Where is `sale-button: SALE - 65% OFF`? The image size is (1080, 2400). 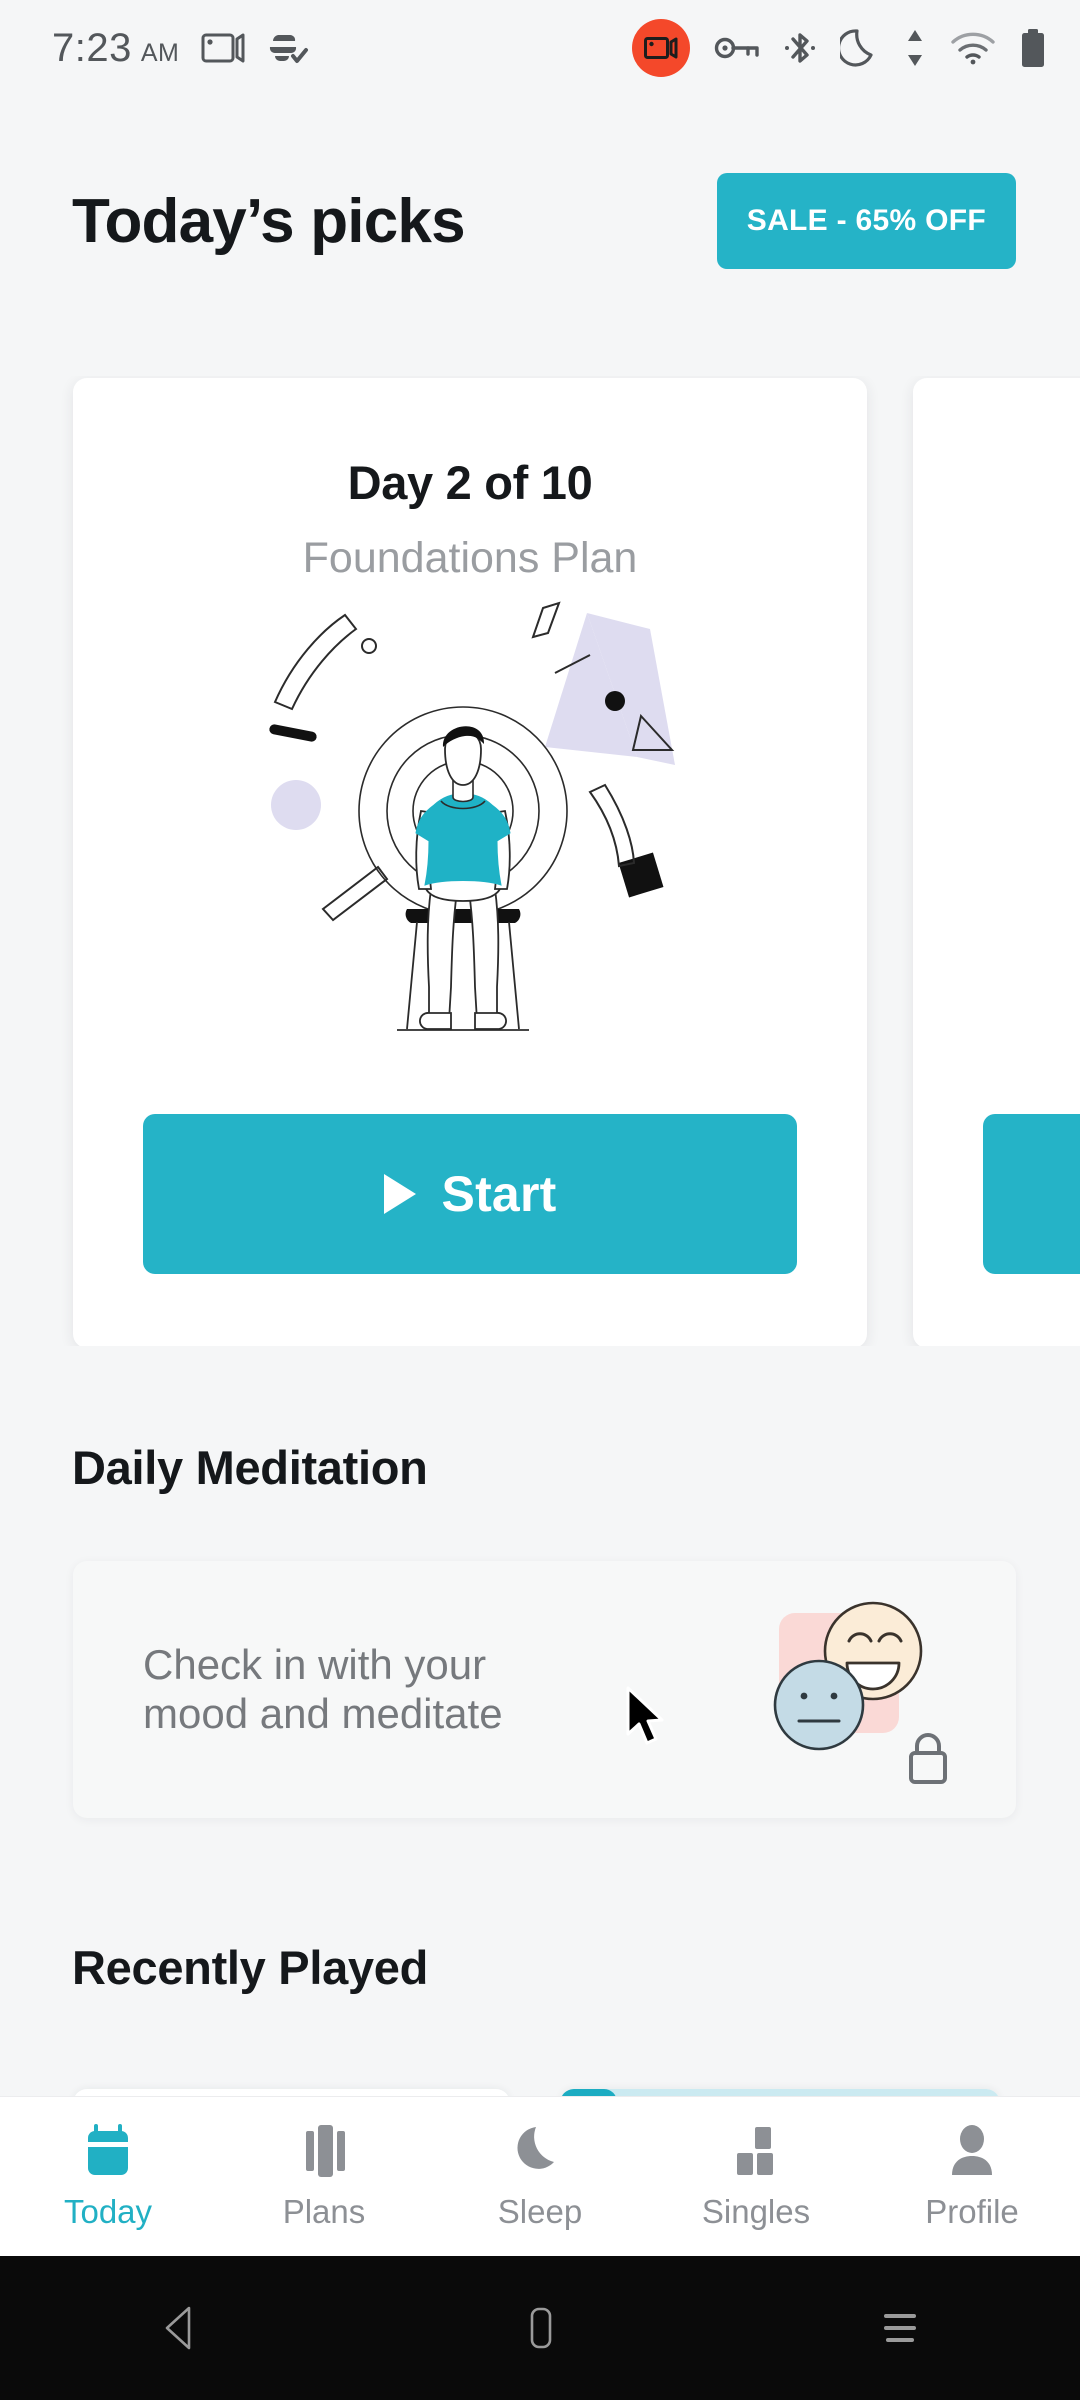 sale-button: SALE - 65% OFF is located at coordinates (866, 221).